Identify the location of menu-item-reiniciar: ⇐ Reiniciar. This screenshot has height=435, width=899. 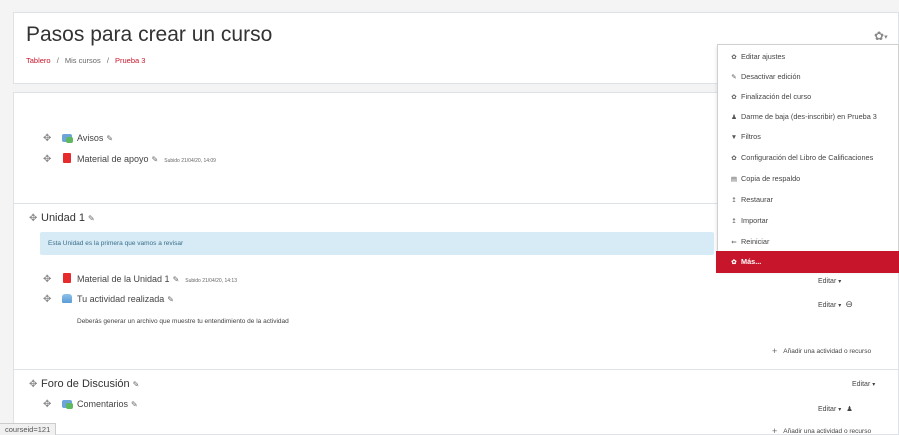
(808, 242).